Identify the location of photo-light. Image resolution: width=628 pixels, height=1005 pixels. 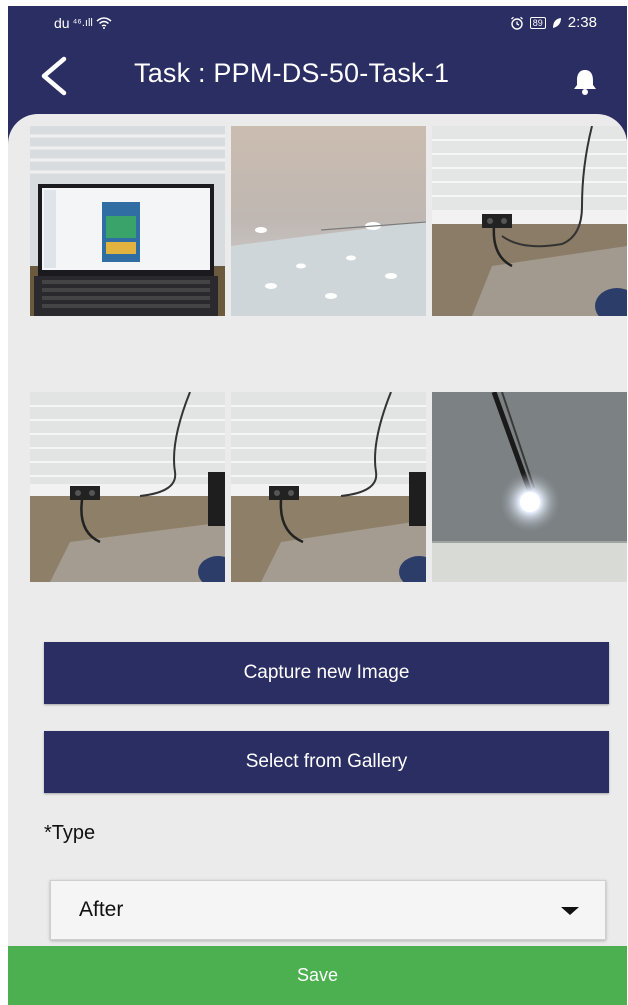
(529, 487).